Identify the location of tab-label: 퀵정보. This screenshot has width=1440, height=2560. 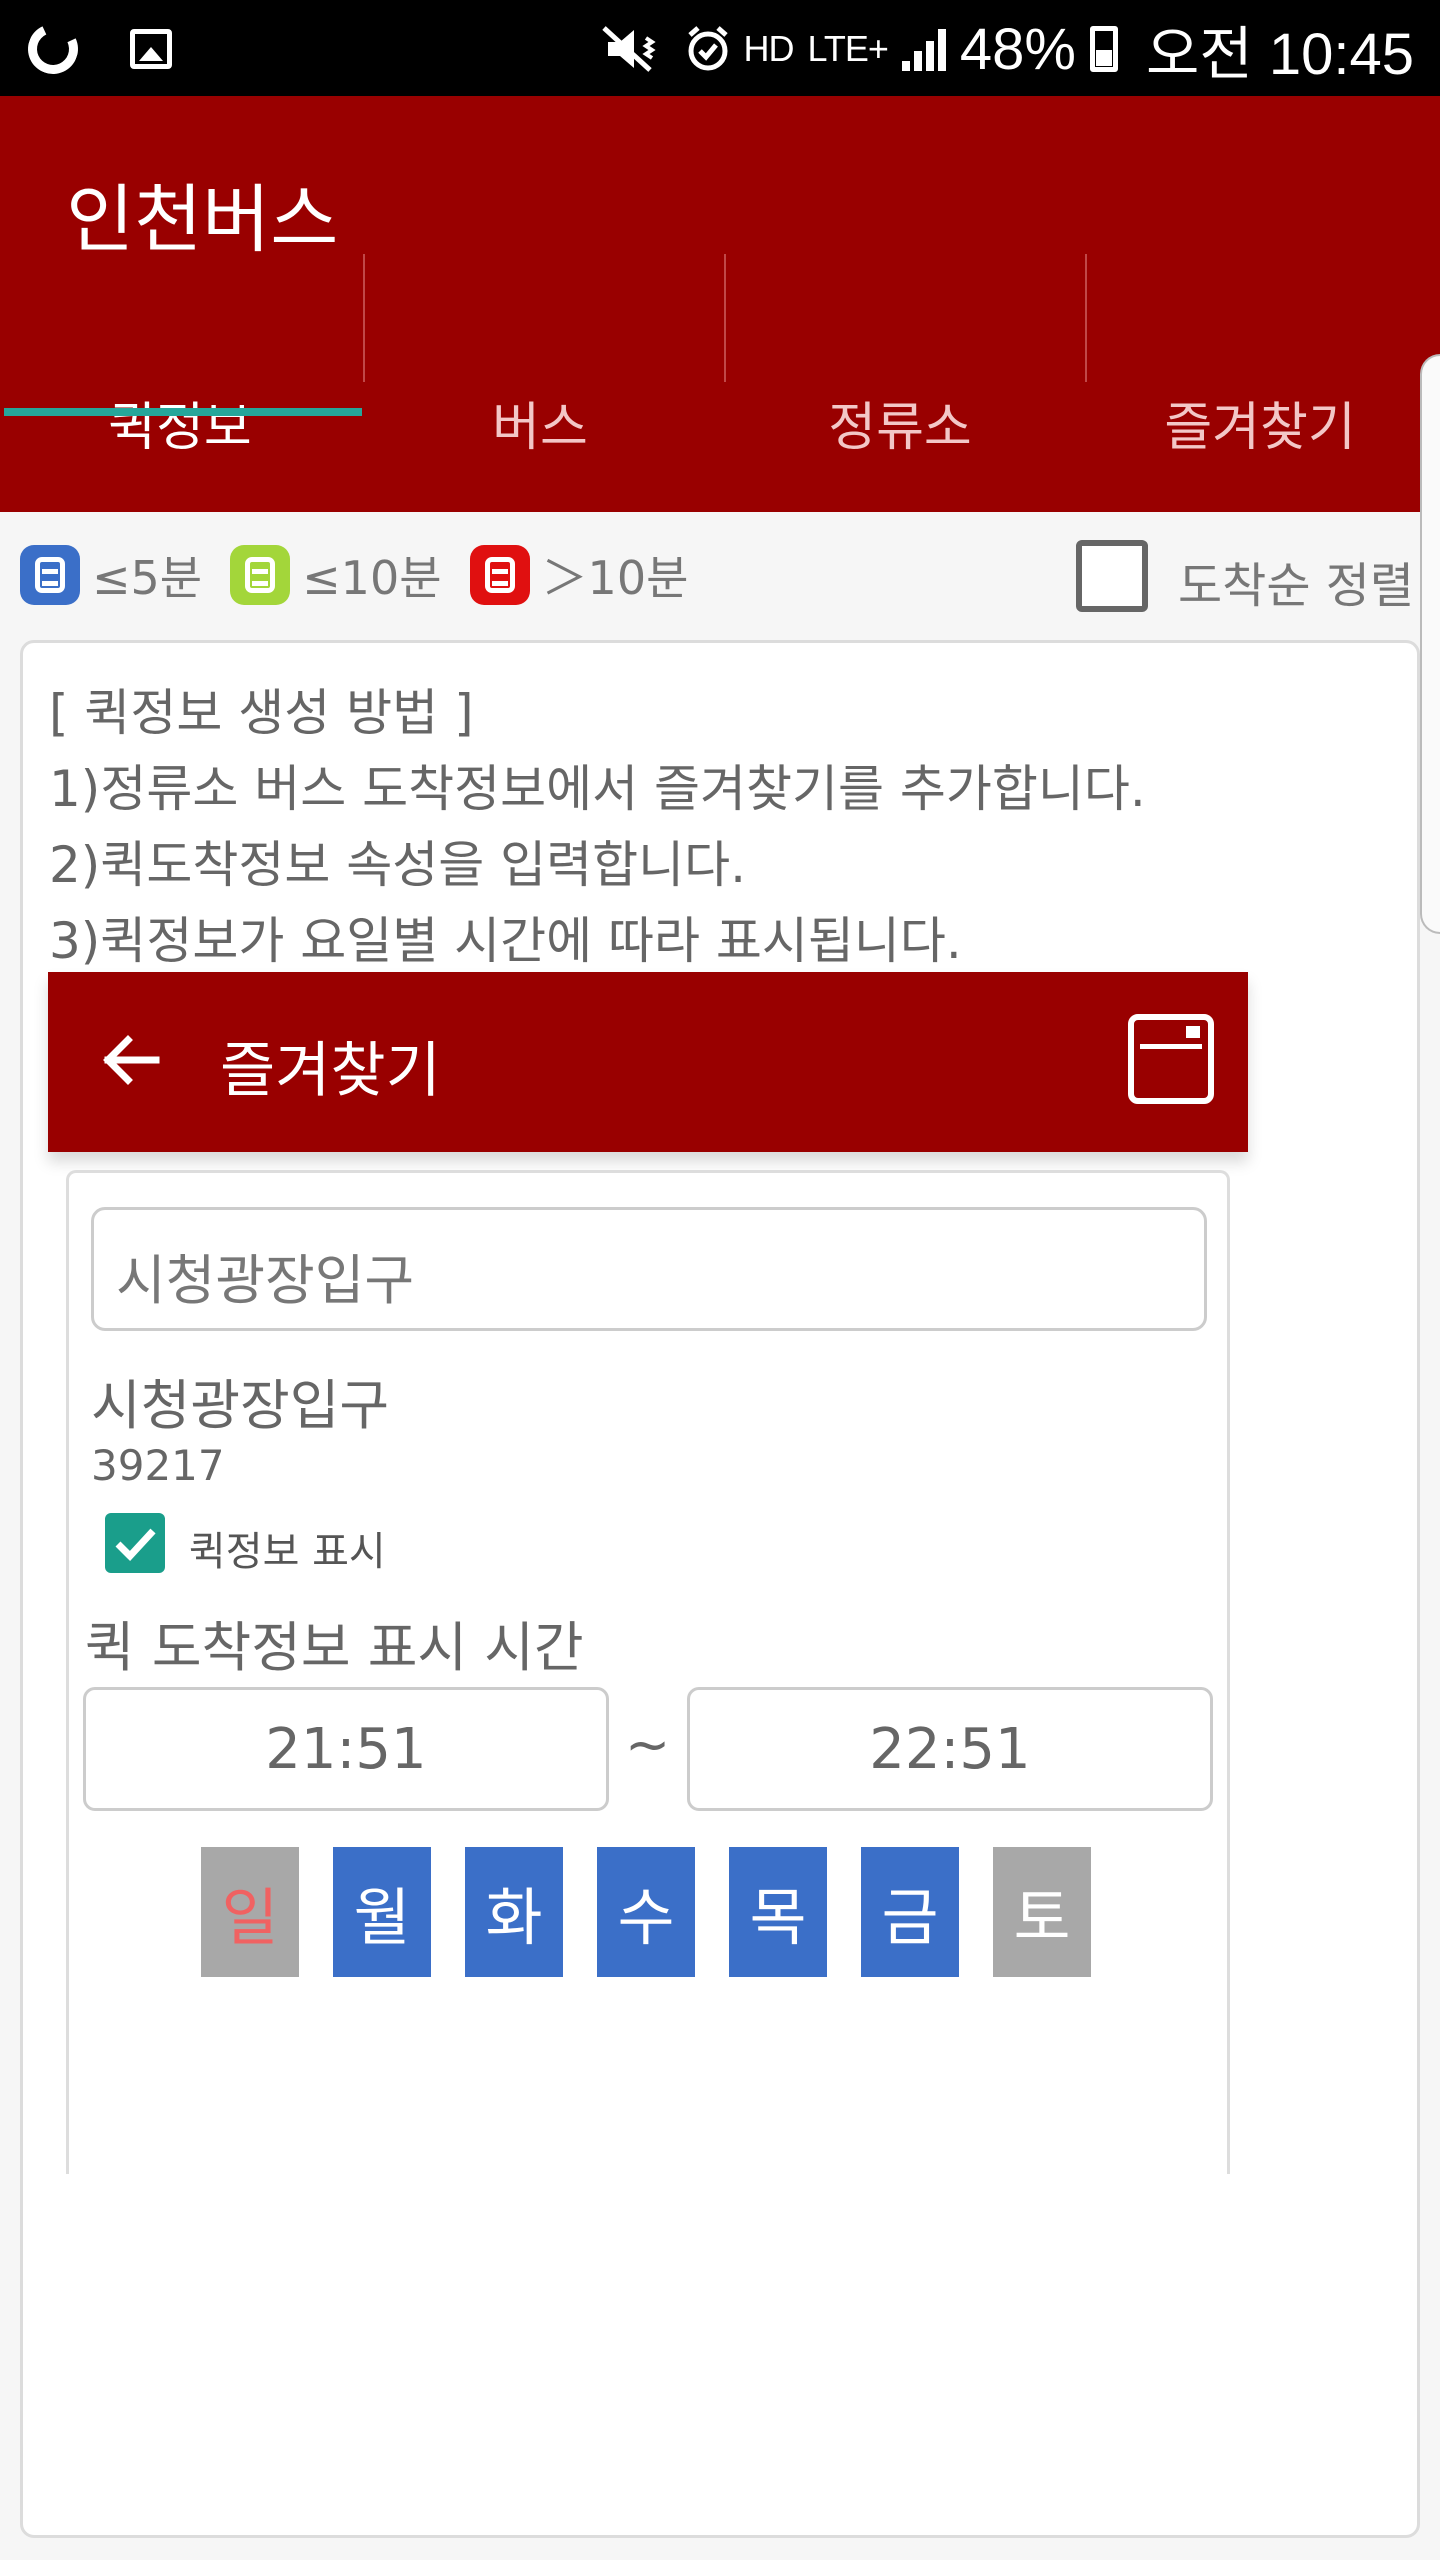
(180, 427).